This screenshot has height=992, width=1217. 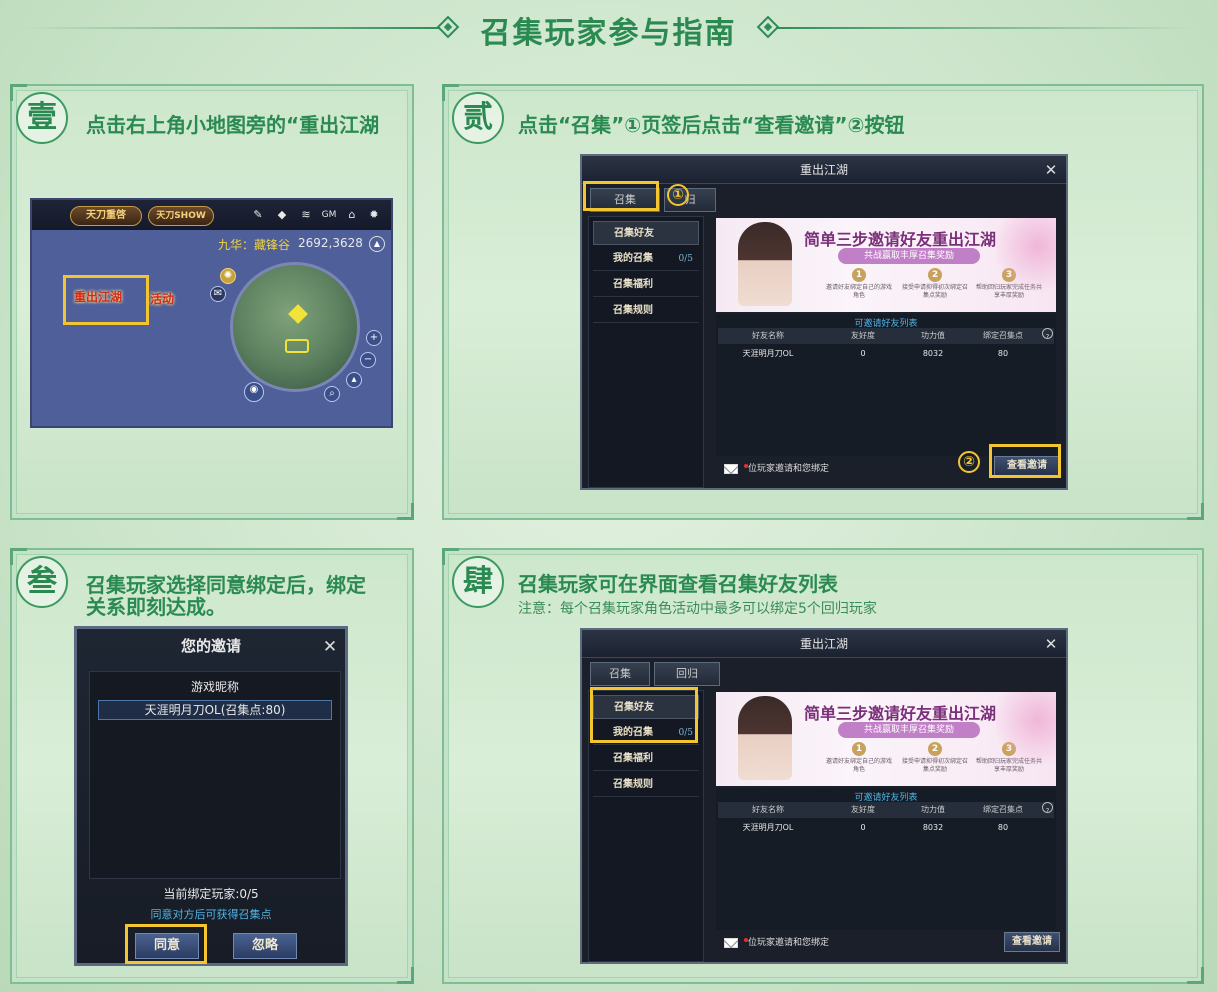 I want to click on highlight-summon-tab, so click(x=621, y=196).